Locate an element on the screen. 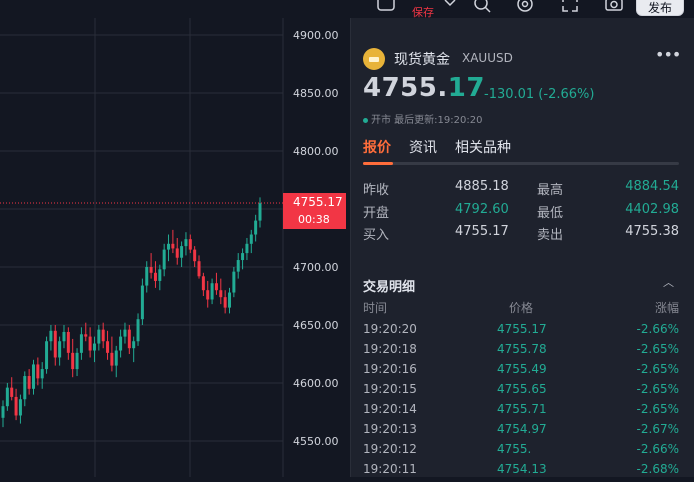 The image size is (694, 482). column-header-price: 价格 is located at coordinates (521, 308).